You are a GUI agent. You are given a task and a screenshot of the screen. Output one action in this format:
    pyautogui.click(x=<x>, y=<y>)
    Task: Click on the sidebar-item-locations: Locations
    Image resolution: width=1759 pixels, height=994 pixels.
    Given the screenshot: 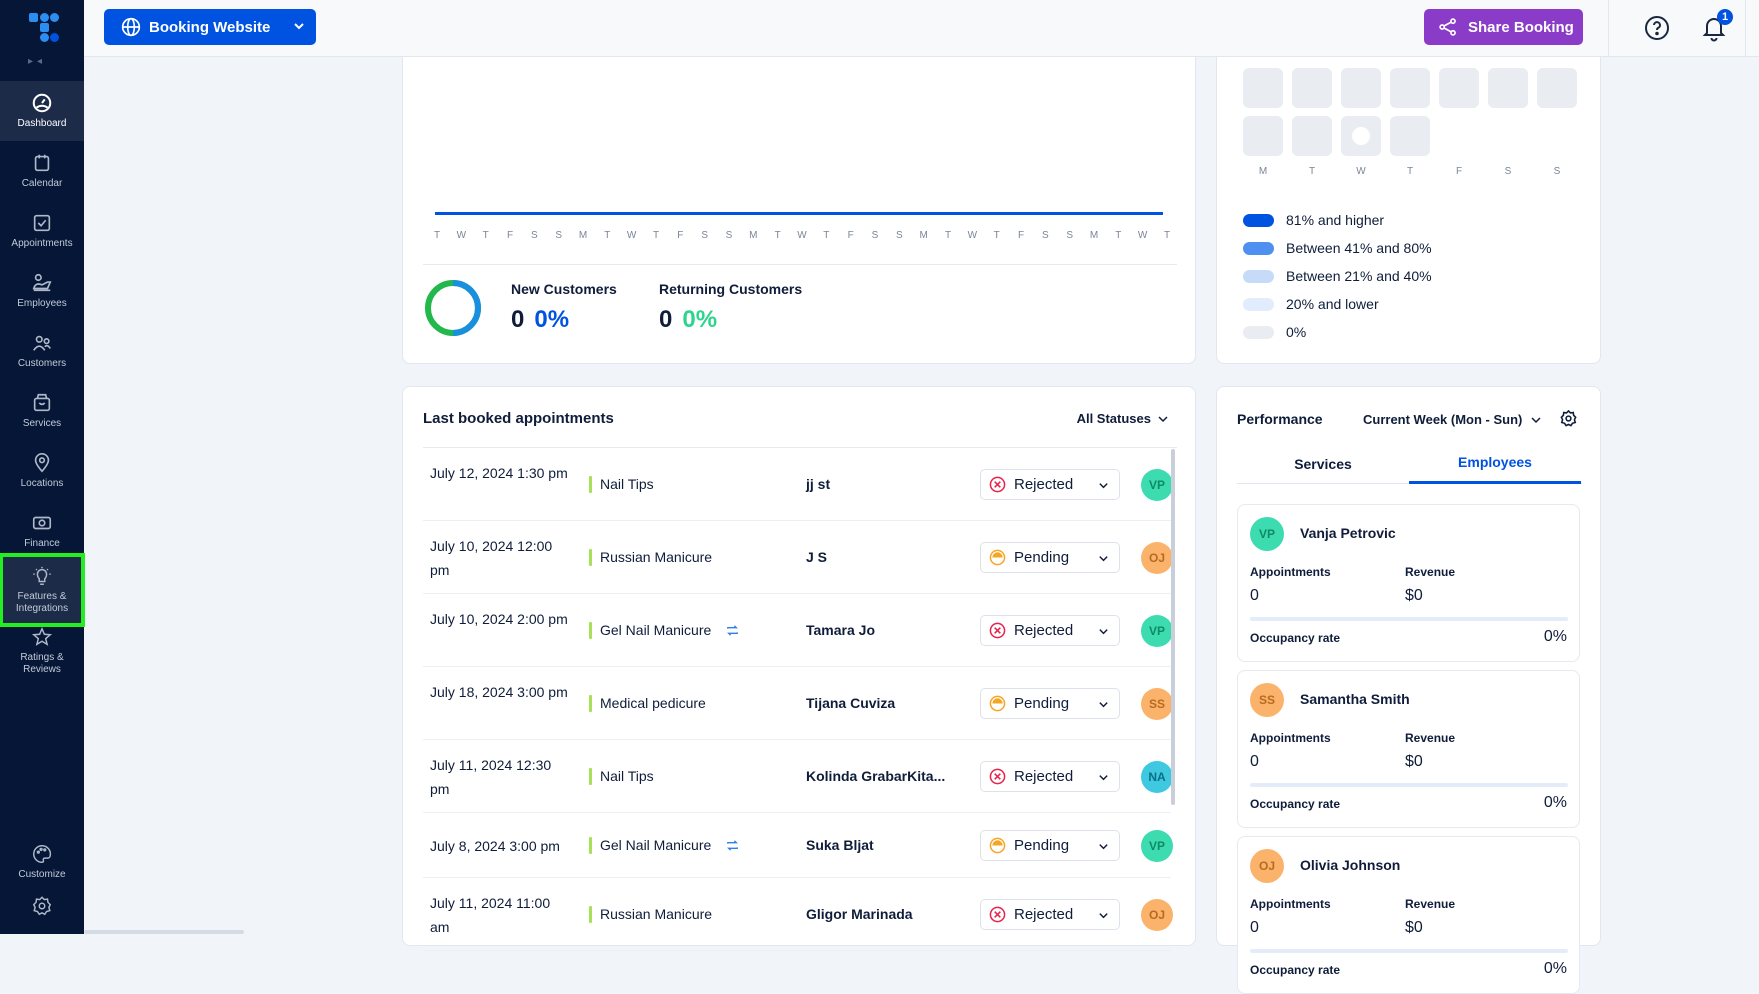 What is the action you would take?
    pyautogui.click(x=42, y=471)
    